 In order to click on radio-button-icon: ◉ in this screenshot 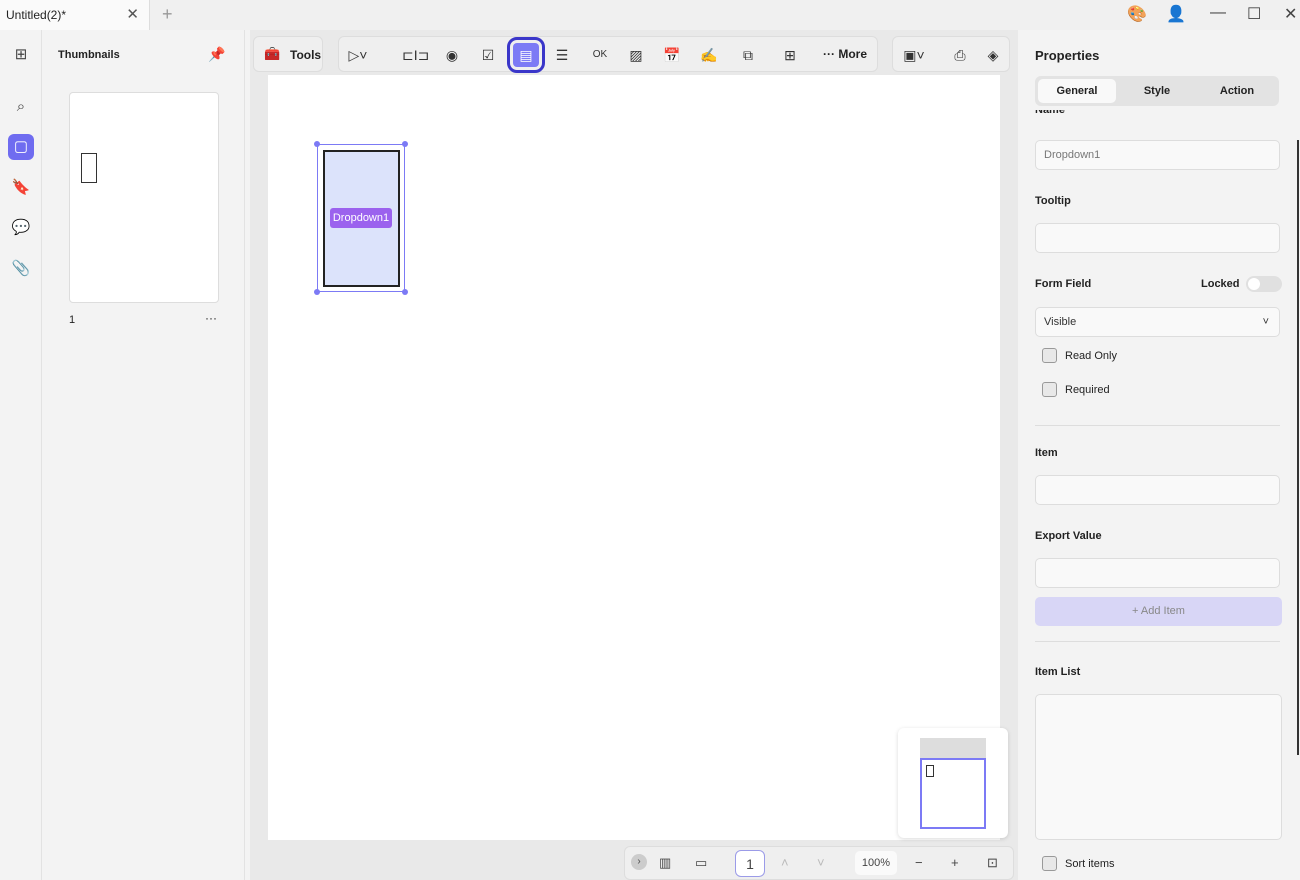, I will do `click(452, 55)`.